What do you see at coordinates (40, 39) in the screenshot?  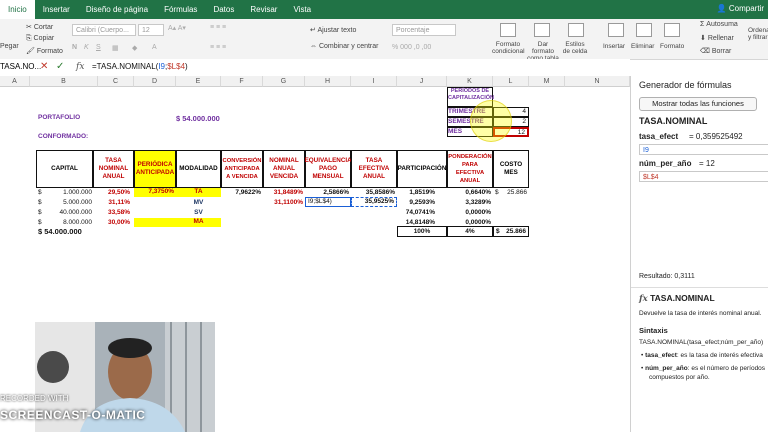 I see `copy-button: ⎘ Copiar` at bounding box center [40, 39].